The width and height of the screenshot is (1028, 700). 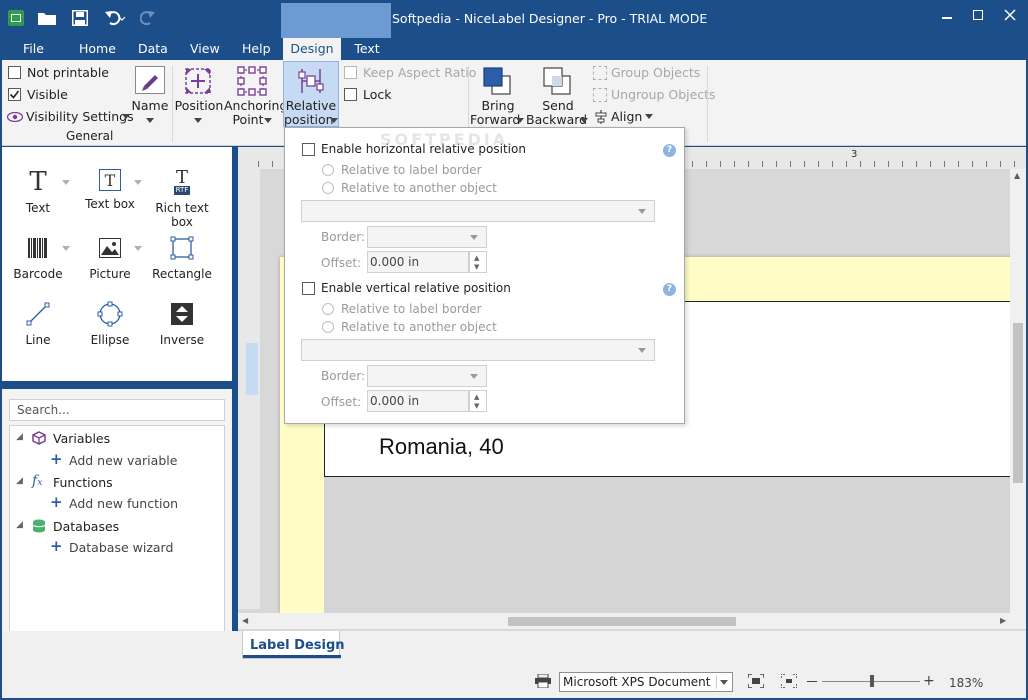 What do you see at coordinates (756, 681) in the screenshot?
I see `fit-to-window-icon` at bounding box center [756, 681].